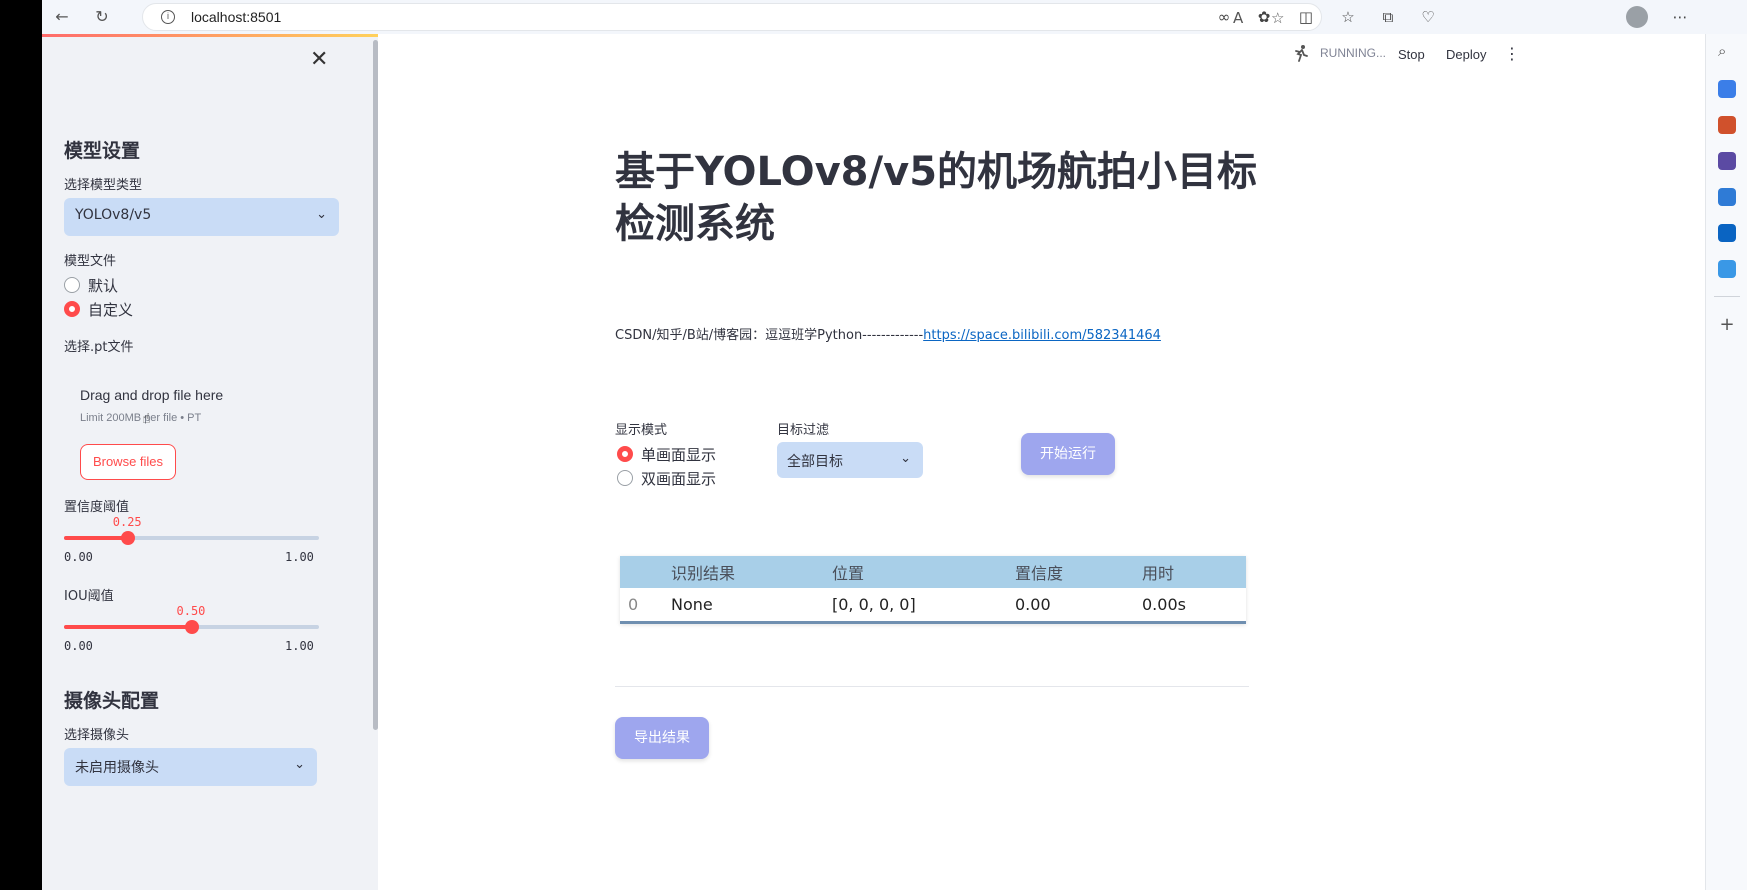 The width and height of the screenshot is (1747, 890). I want to click on send-icon, so click(1727, 269).